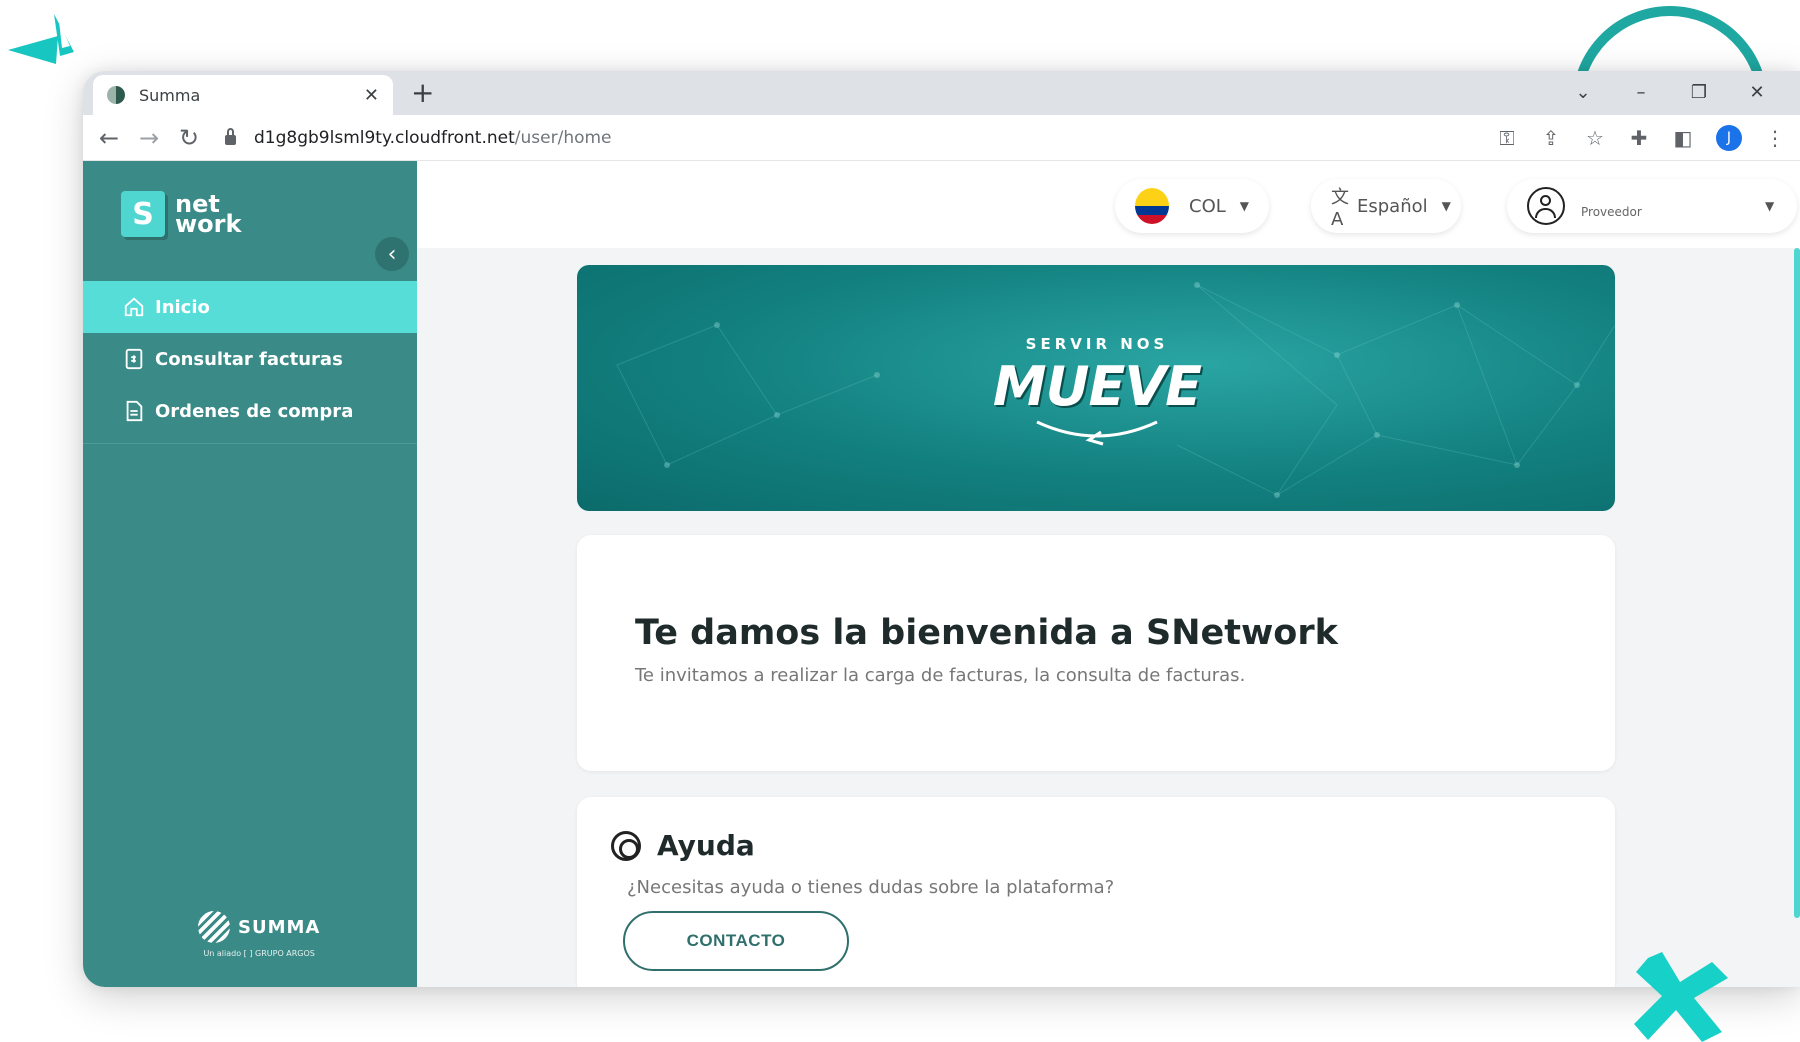  Describe the element at coordinates (250, 307) in the screenshot. I see `sidebar-item-inicio: Inicio` at that location.